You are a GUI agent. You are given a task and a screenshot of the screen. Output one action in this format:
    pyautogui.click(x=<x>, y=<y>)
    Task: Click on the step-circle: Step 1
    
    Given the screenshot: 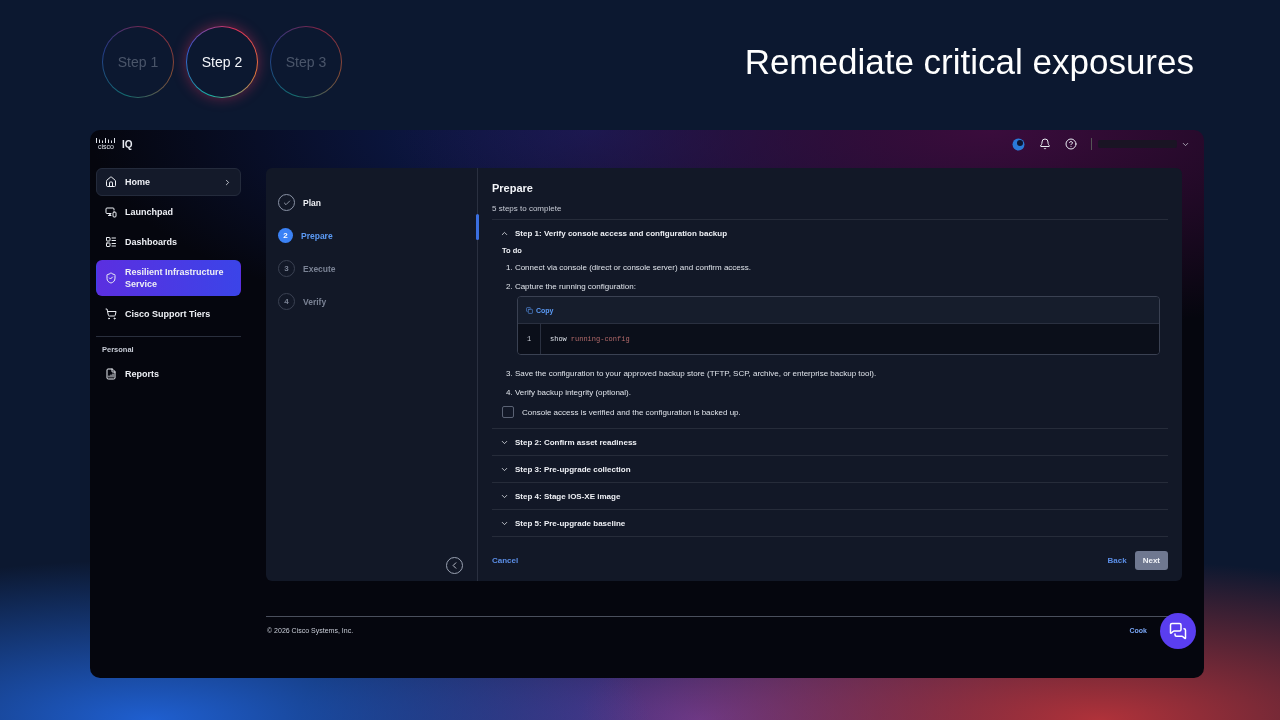 What is the action you would take?
    pyautogui.click(x=138, y=62)
    